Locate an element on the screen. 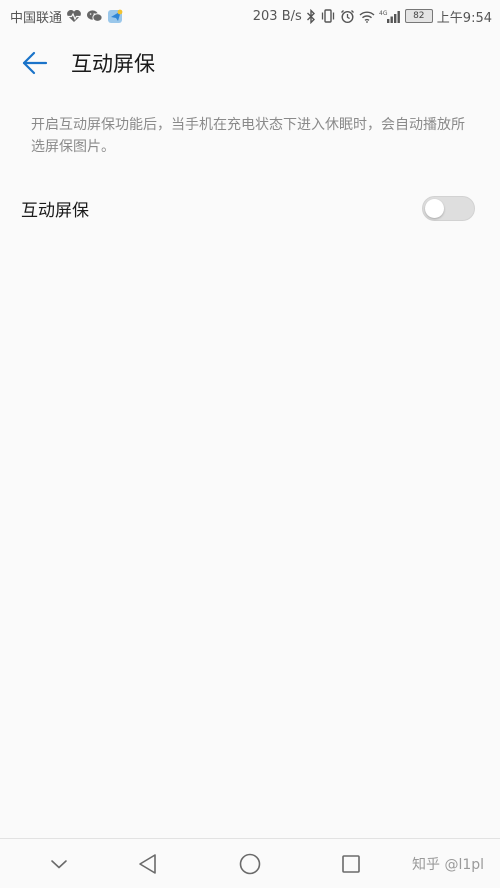 The image size is (500, 888). nav-back-button is located at coordinates (148, 864).